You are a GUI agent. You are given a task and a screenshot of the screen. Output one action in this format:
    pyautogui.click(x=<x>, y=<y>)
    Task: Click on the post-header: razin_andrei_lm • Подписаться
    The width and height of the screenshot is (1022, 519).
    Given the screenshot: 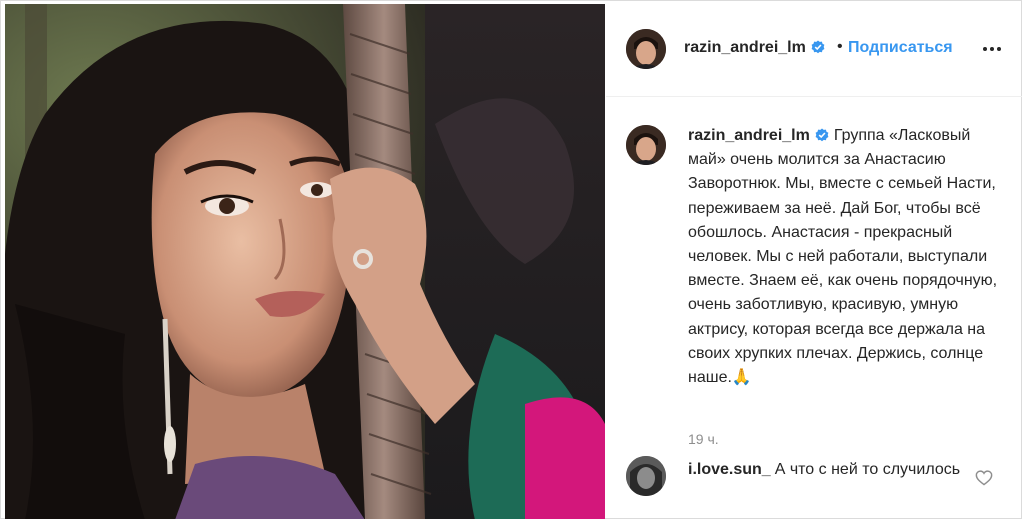 What is the action you would take?
    pyautogui.click(x=814, y=49)
    